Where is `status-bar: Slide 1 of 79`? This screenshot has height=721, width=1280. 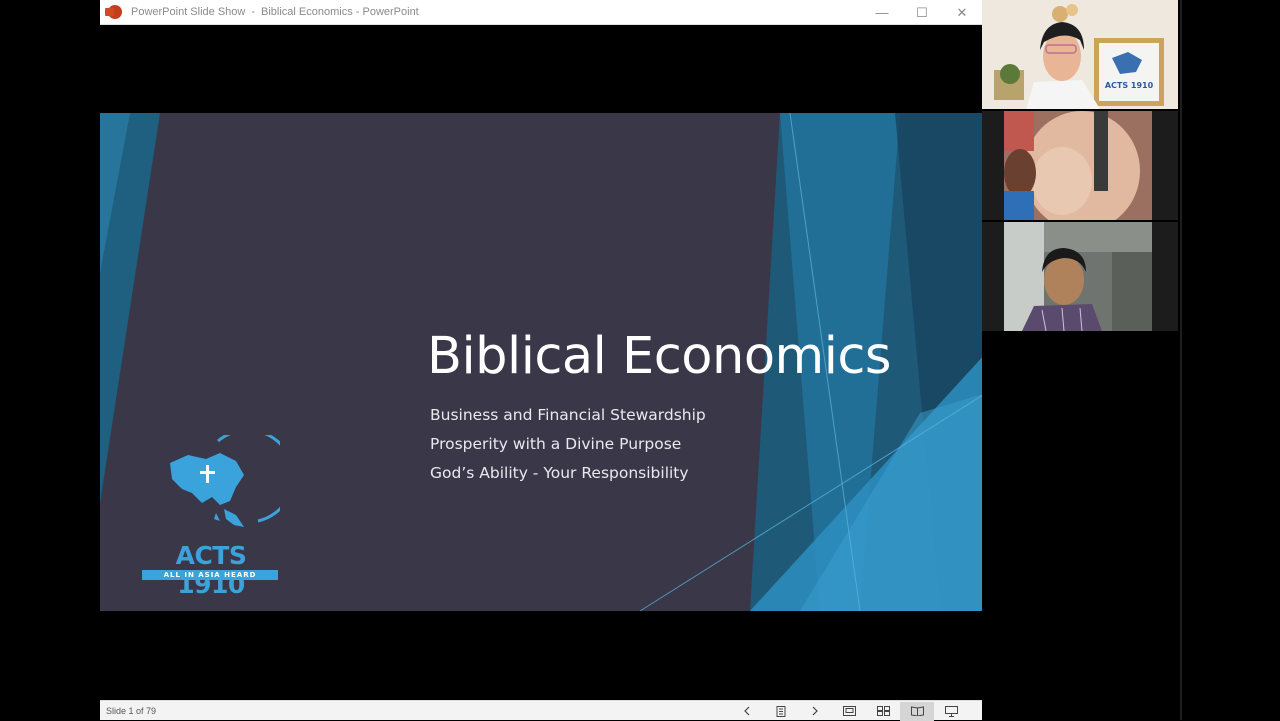
status-bar: Slide 1 of 79 is located at coordinates (543, 710).